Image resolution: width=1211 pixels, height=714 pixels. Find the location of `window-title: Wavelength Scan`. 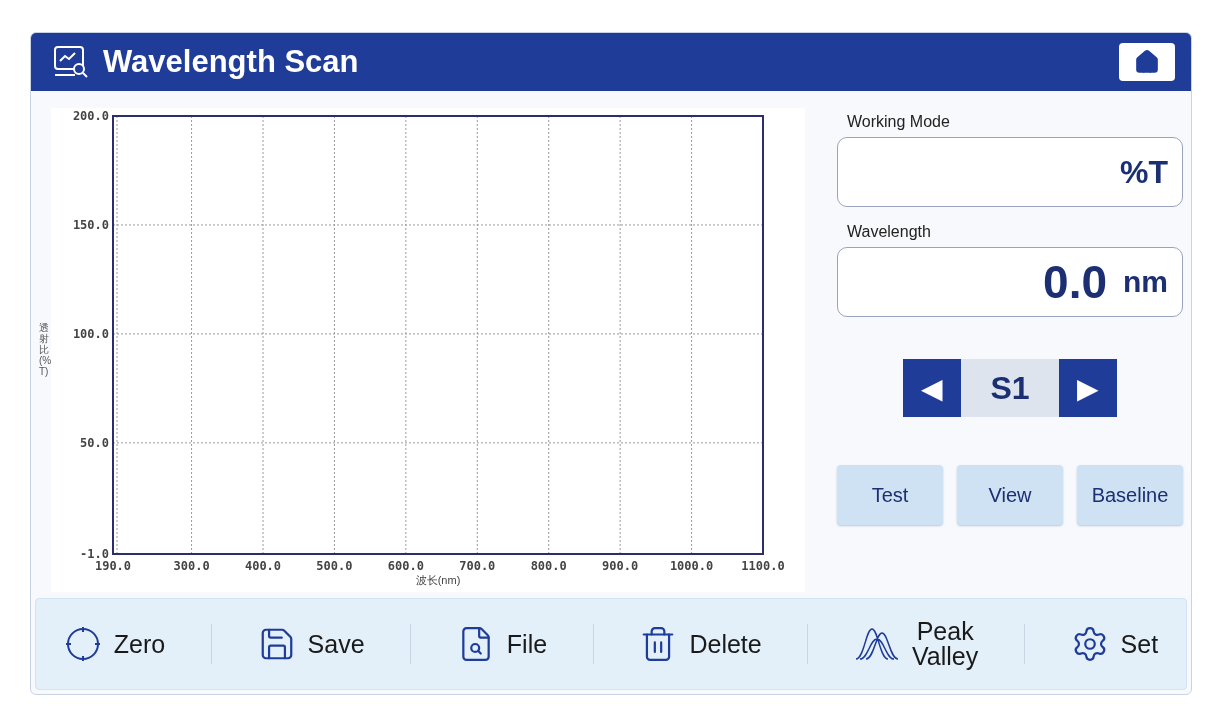

window-title: Wavelength Scan is located at coordinates (231, 62).